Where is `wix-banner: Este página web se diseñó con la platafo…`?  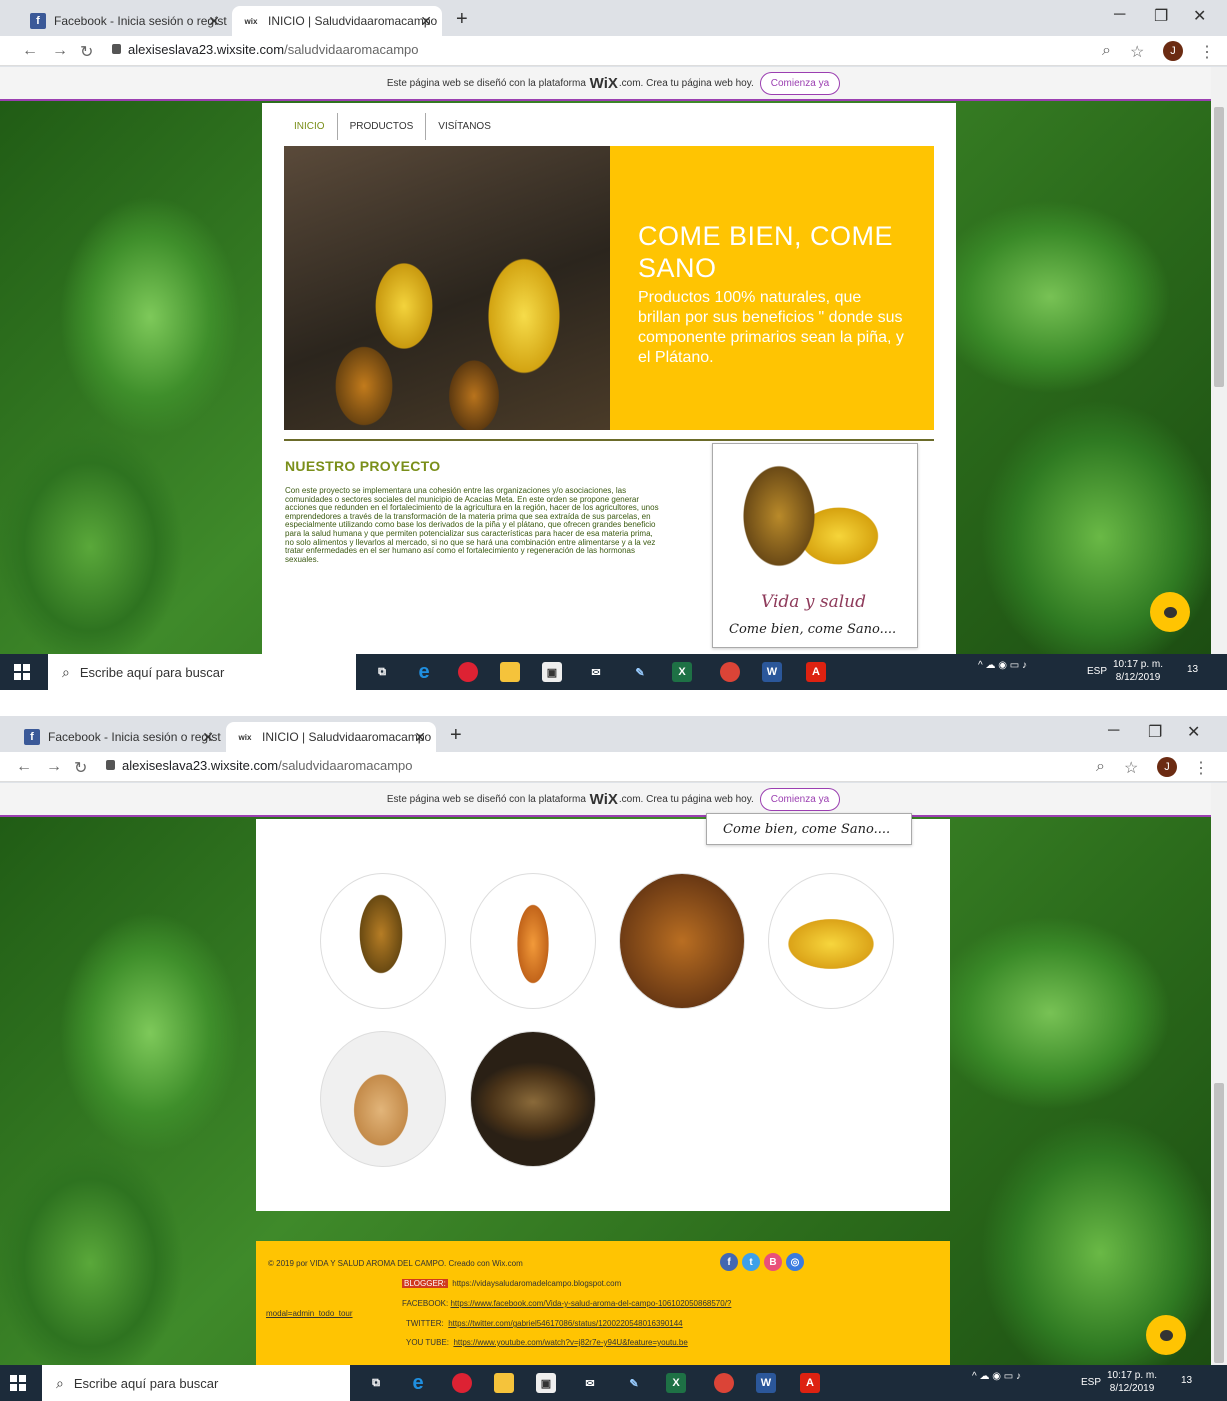
wix-banner: Este página web se diseñó con la platafo… is located at coordinates (613, 84).